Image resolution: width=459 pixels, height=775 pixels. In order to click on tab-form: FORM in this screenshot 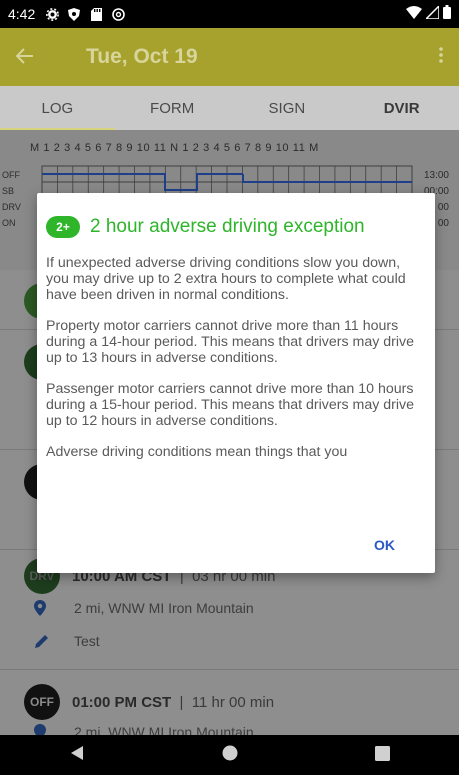, I will do `click(172, 108)`.